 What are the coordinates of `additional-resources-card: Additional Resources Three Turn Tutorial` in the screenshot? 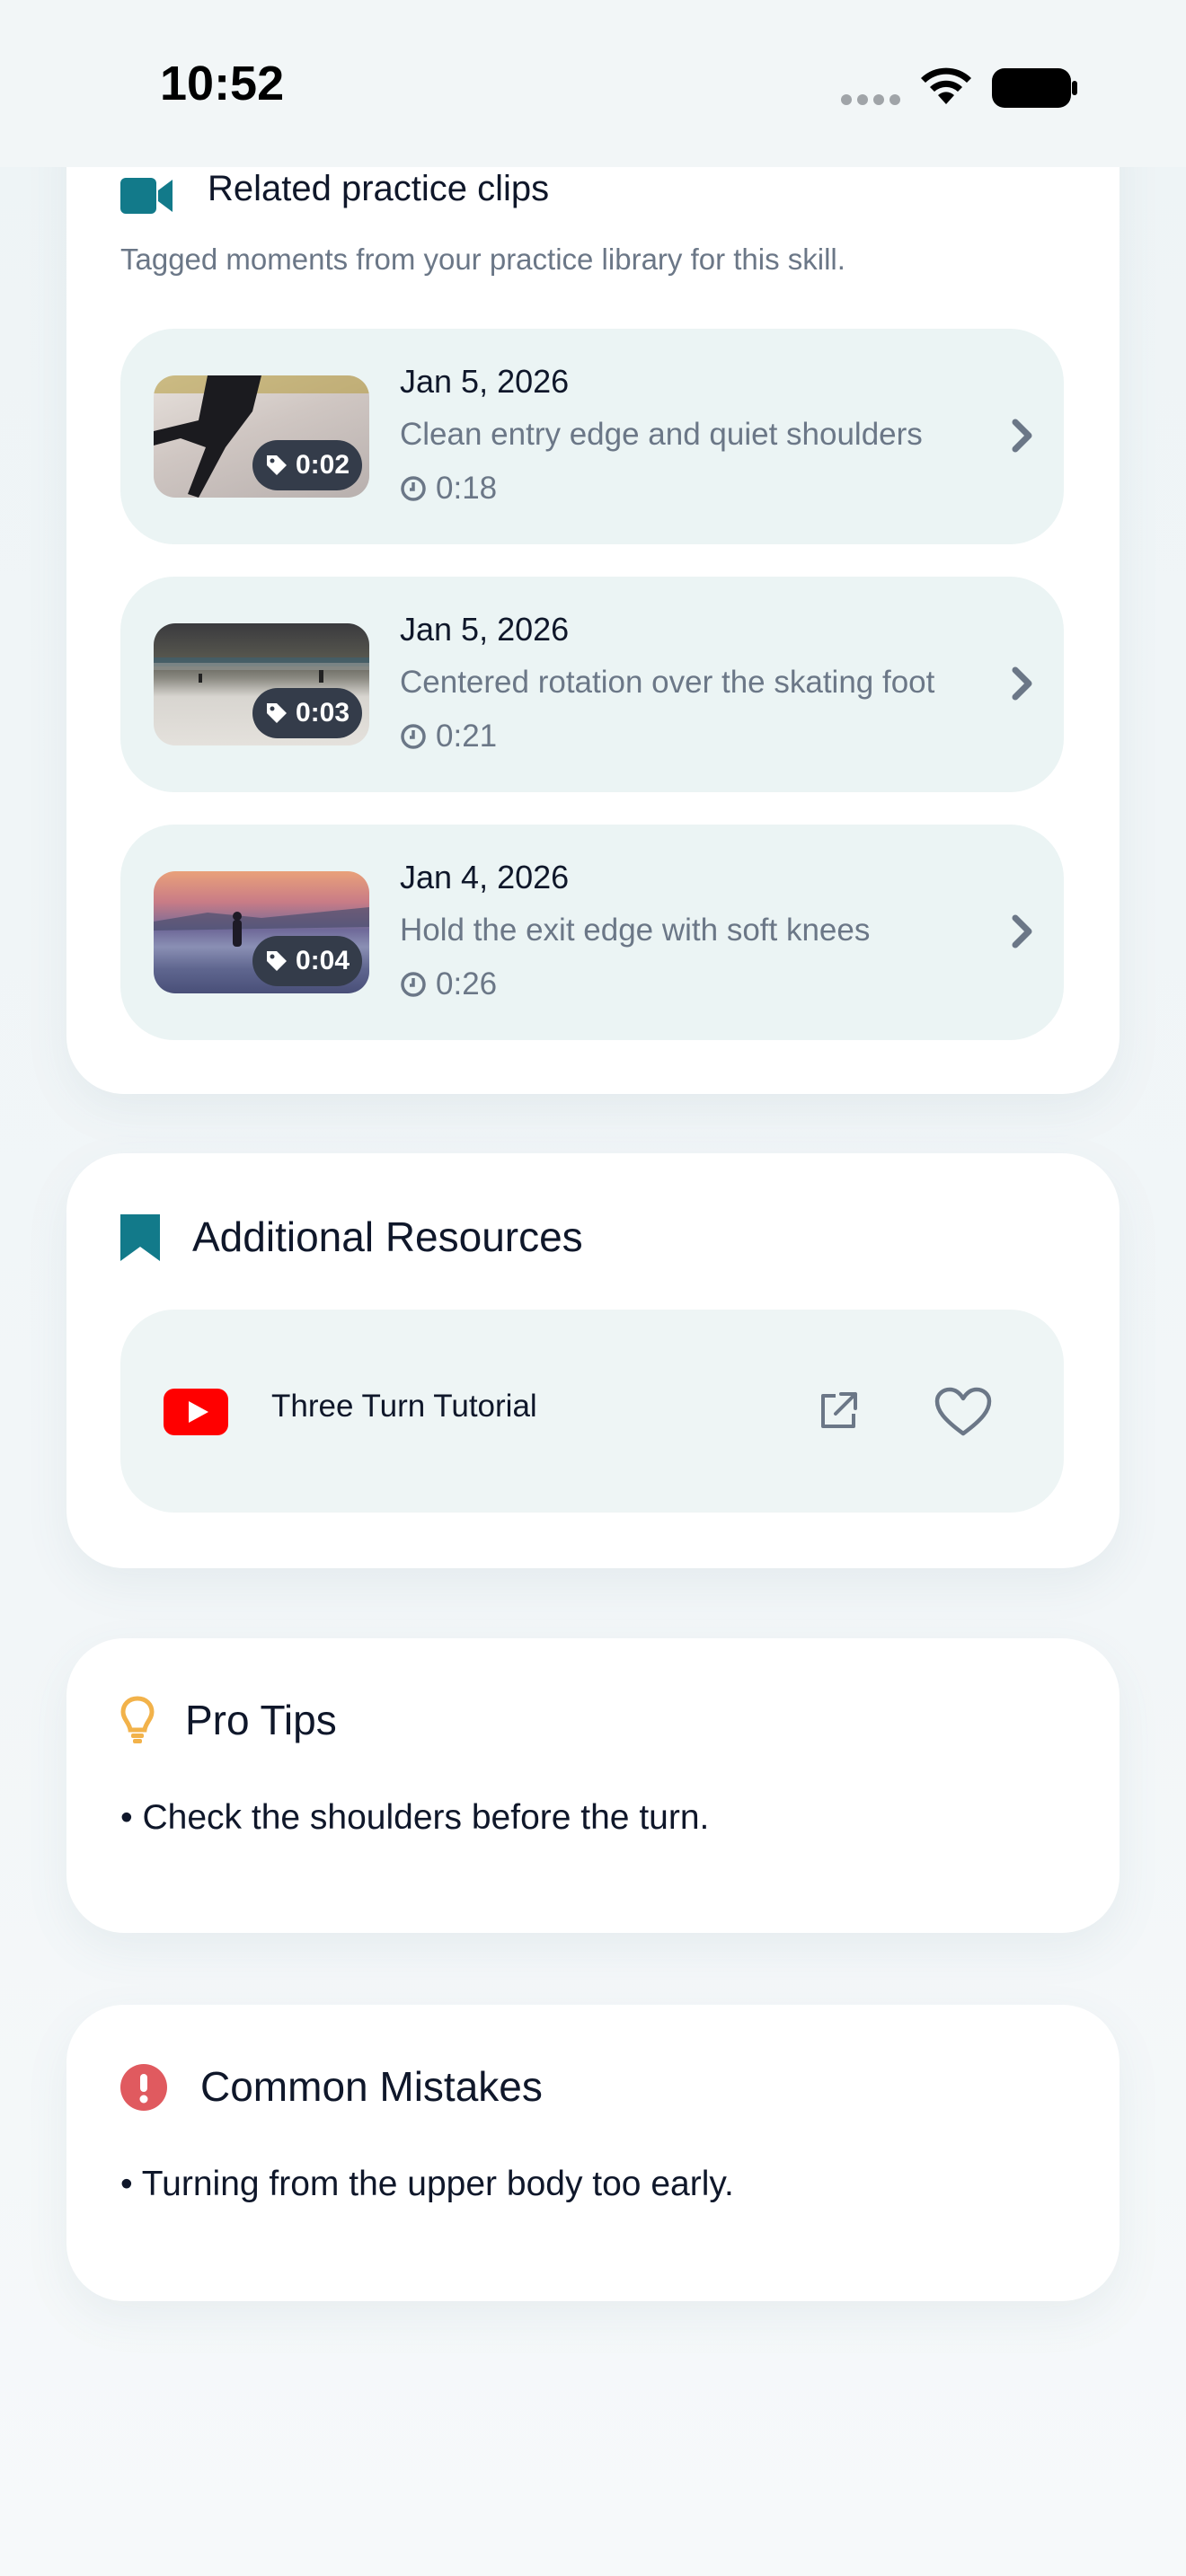 It's located at (593, 1360).